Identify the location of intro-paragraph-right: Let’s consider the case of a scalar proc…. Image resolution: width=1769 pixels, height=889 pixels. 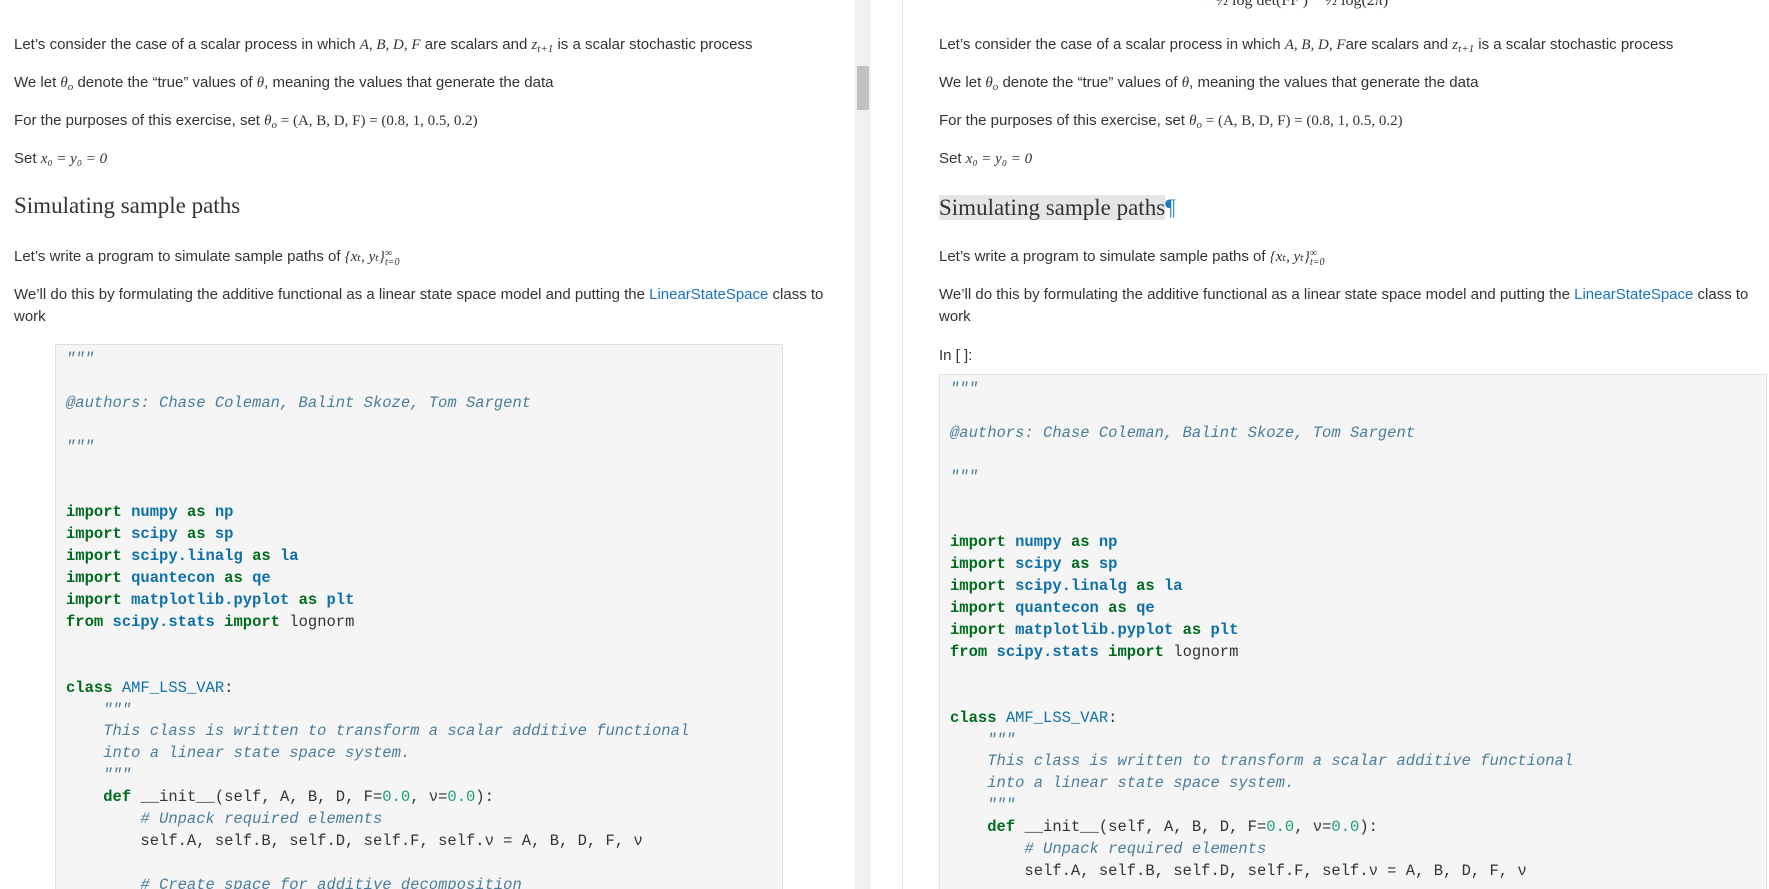
(1306, 47).